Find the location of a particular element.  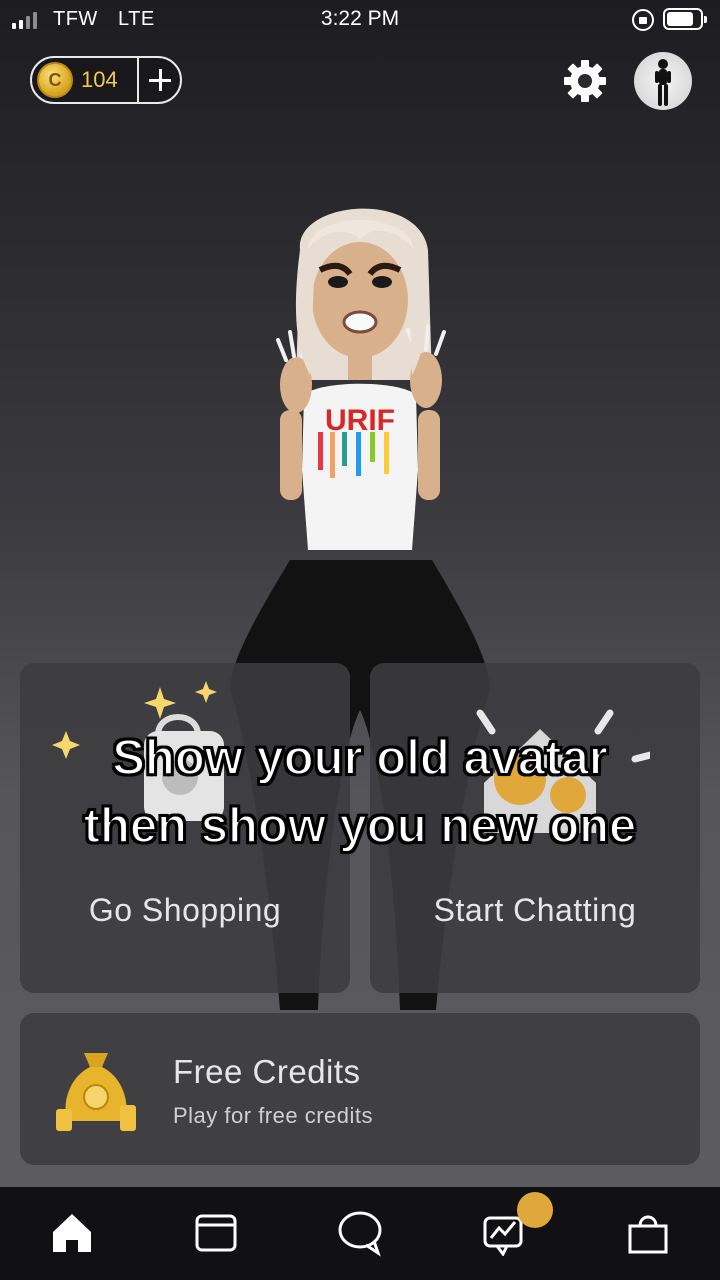

feed-icon is located at coordinates (216, 1233).